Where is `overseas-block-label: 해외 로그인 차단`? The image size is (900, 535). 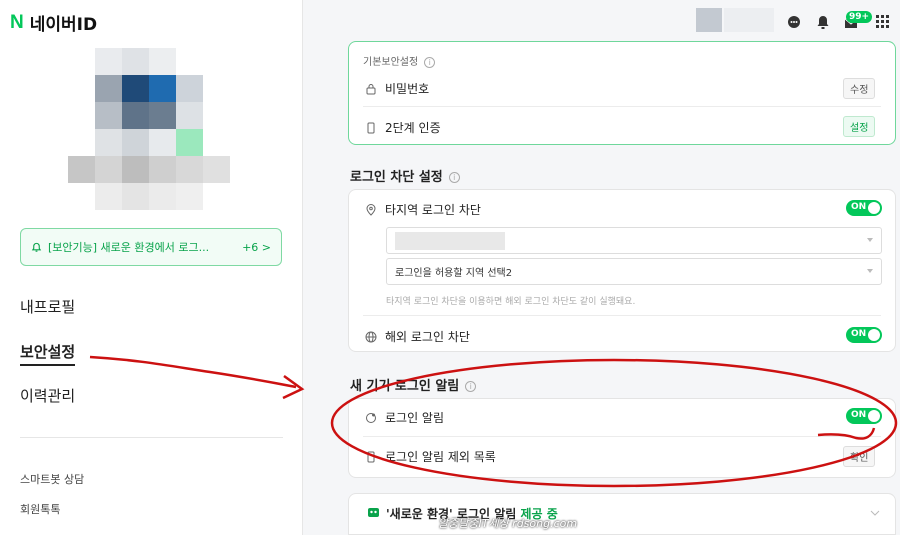
overseas-block-label: 해외 로그인 차단 is located at coordinates (427, 337).